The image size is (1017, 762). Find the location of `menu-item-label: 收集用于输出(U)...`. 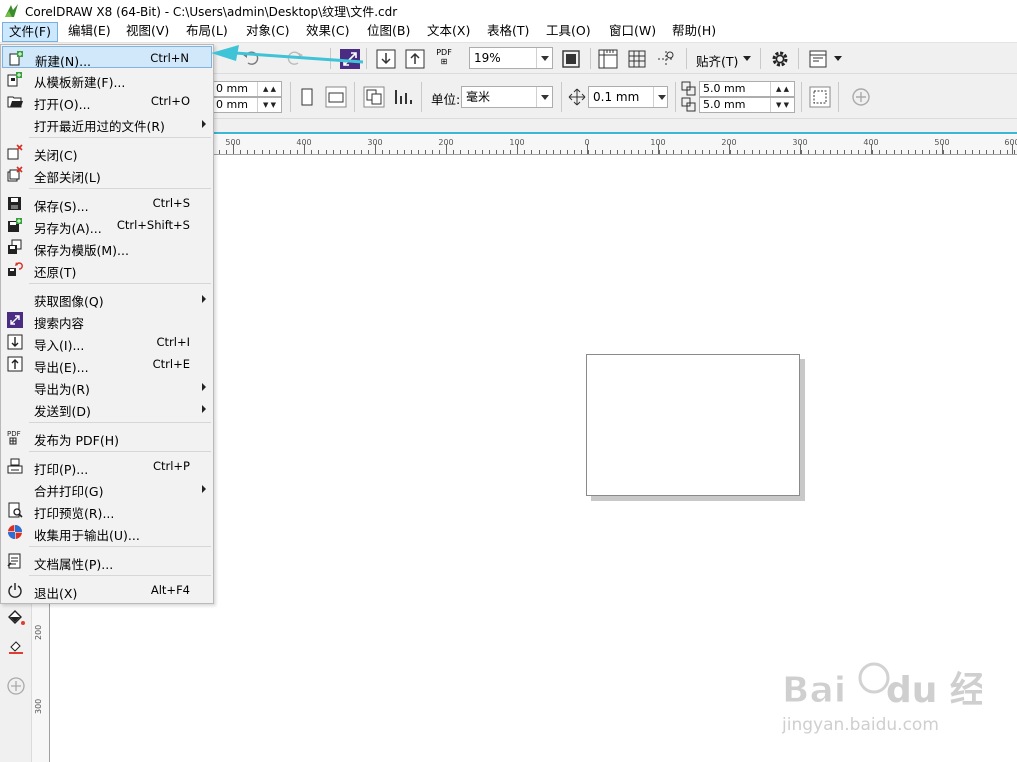

menu-item-label: 收集用于输出(U)... is located at coordinates (87, 535).